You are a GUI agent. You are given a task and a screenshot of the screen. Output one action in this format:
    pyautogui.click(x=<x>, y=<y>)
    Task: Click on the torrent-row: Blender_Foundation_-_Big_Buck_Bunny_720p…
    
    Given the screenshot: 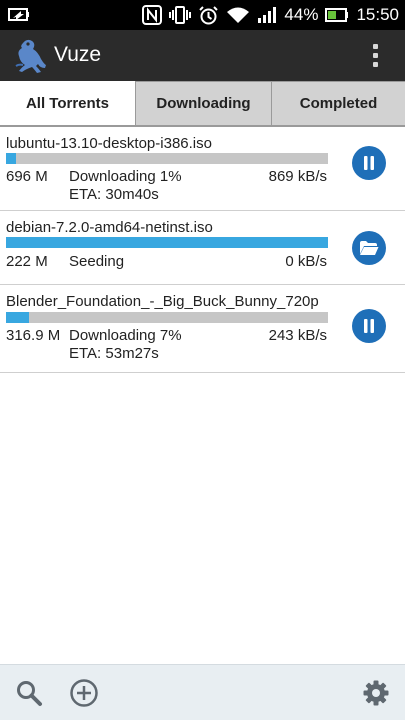 What is the action you would take?
    pyautogui.click(x=202, y=329)
    